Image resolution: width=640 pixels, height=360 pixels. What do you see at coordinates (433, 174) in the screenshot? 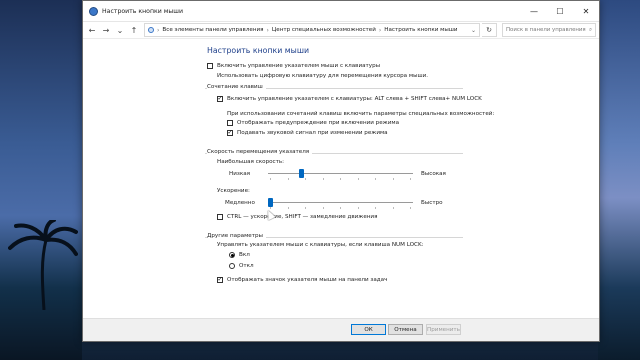
I see `speed-high-label: Высокая` at bounding box center [433, 174].